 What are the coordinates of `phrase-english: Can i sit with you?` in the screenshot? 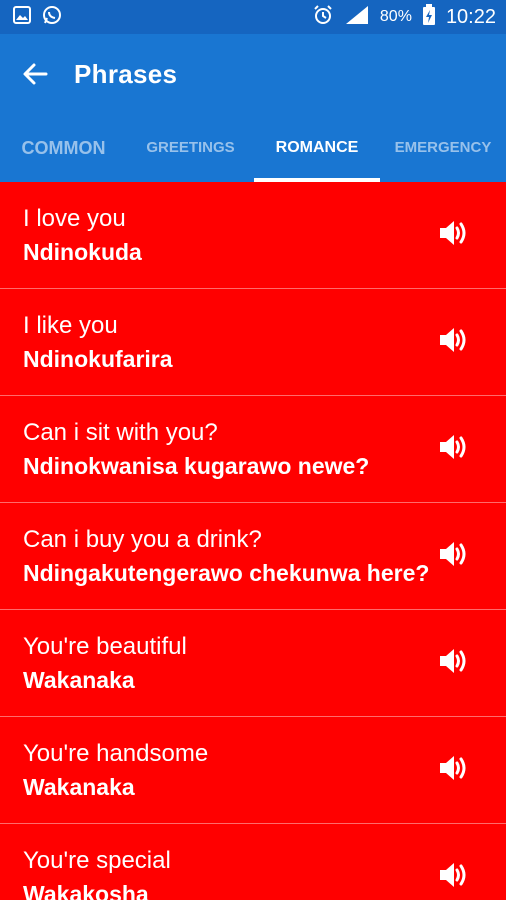 It's located at (120, 432).